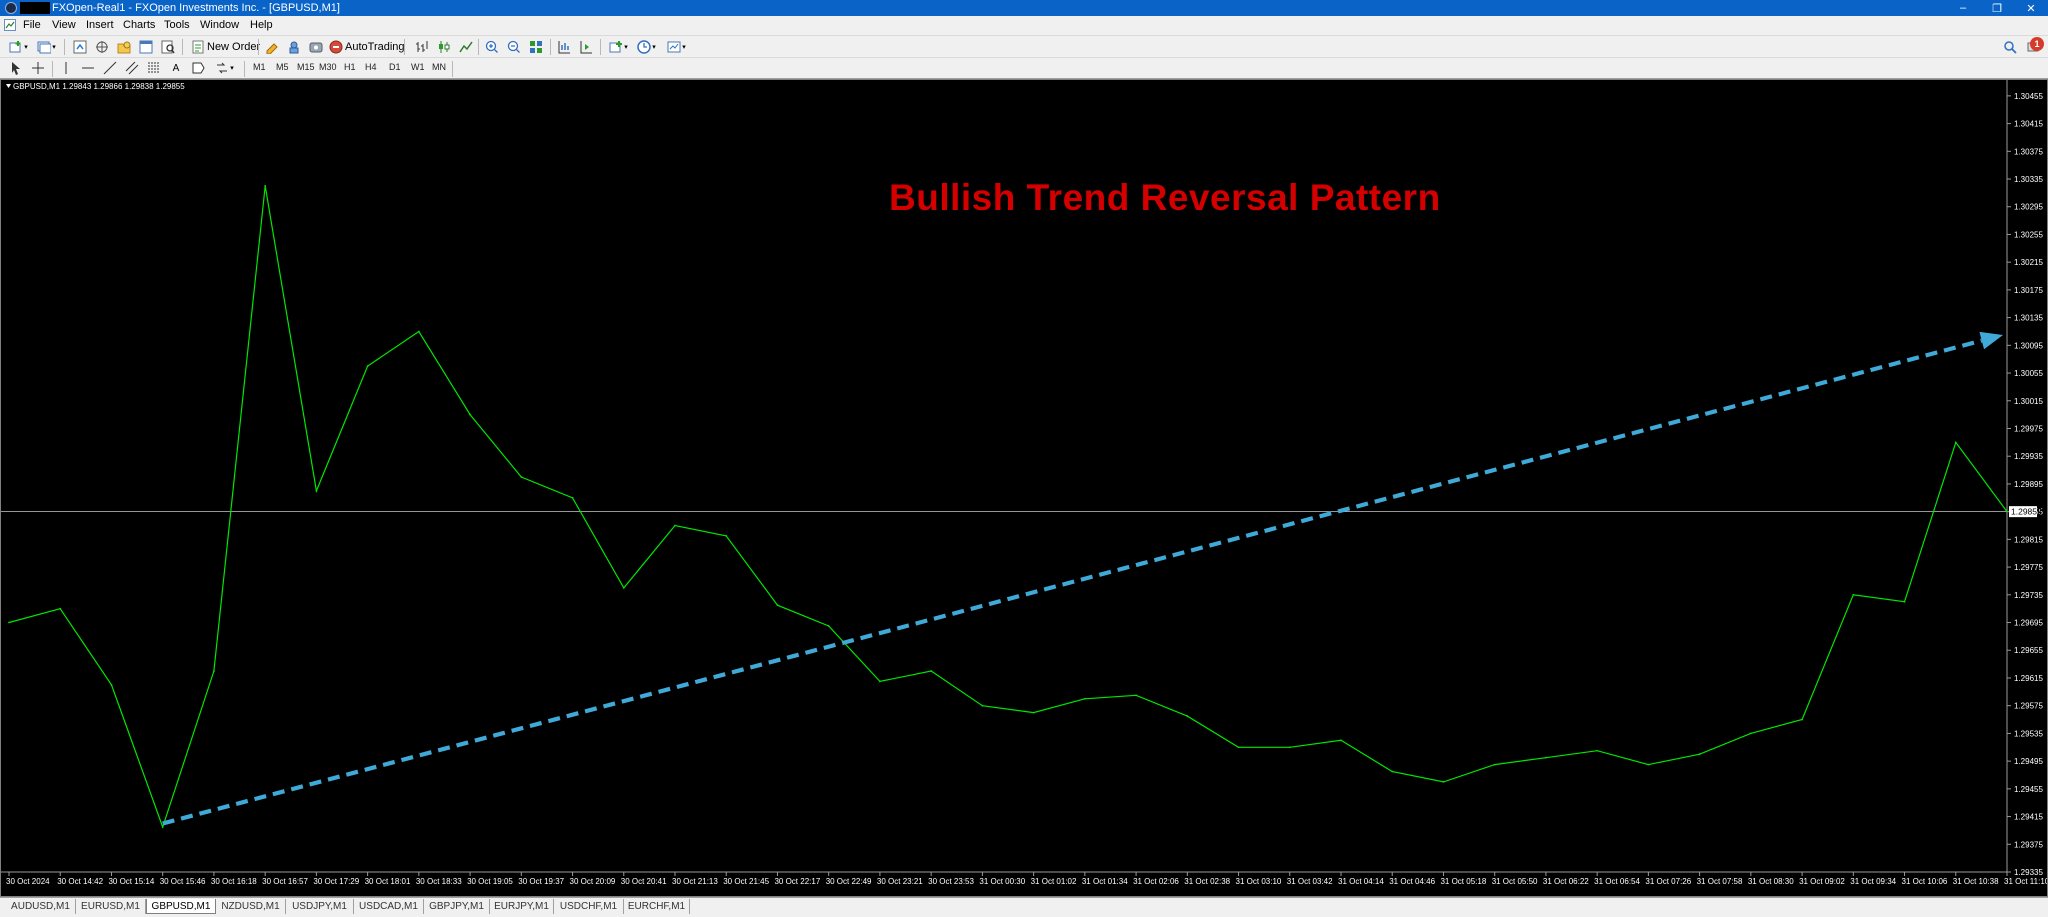 This screenshot has height=917, width=2048. Describe the element at coordinates (2028, 650) in the screenshot. I see `price-axis-label: 1.29655` at that location.